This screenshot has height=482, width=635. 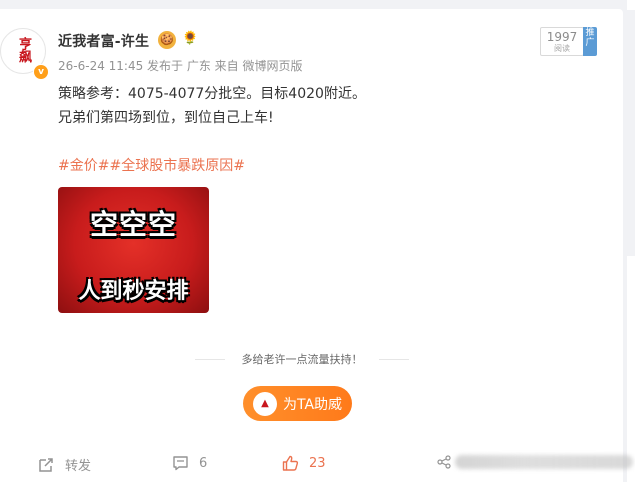 I want to click on image-caption-line-2: 人到秒安排, so click(x=133, y=291).